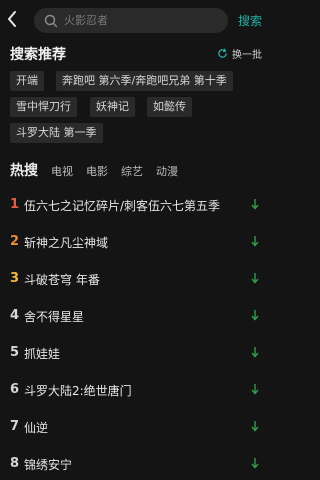  What do you see at coordinates (62, 280) in the screenshot?
I see `item-title: 斗破苍穹 年番` at bounding box center [62, 280].